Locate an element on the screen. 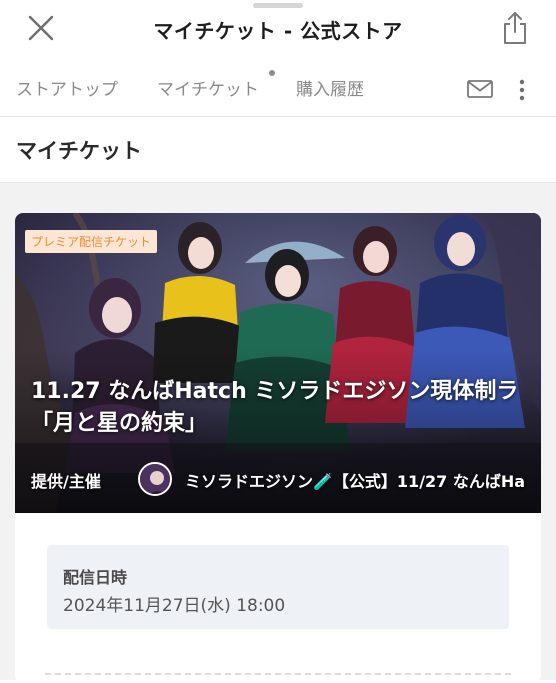 This screenshot has width=556, height=683. stream-date-box: 配信日時 2024年11月27日(水) 18:00 is located at coordinates (278, 587).